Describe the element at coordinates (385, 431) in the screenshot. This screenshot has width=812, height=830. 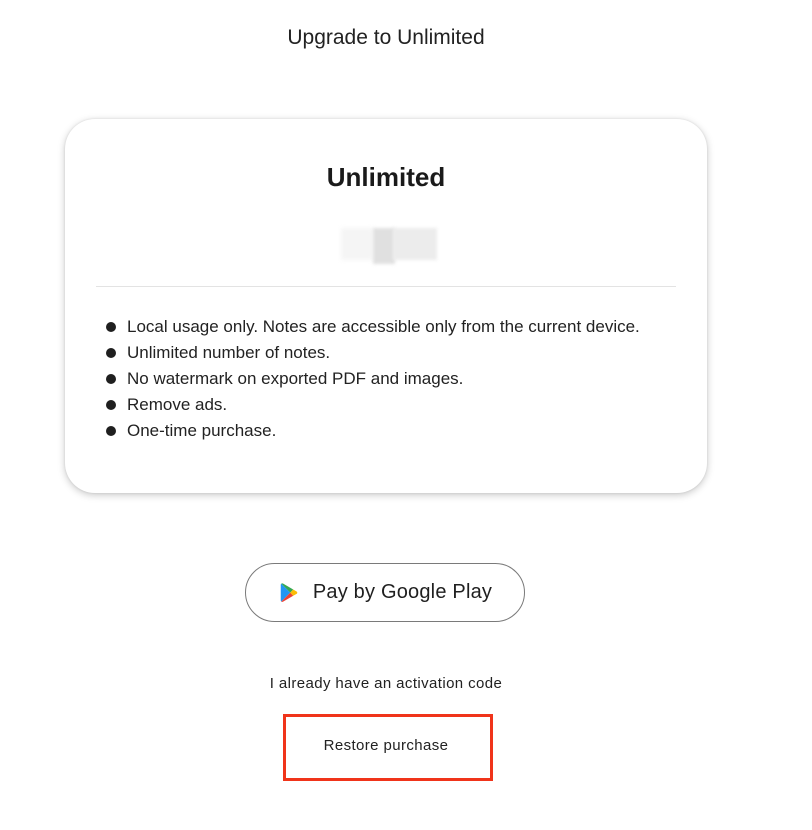
I see `feature-item: One-time purchase.` at that location.